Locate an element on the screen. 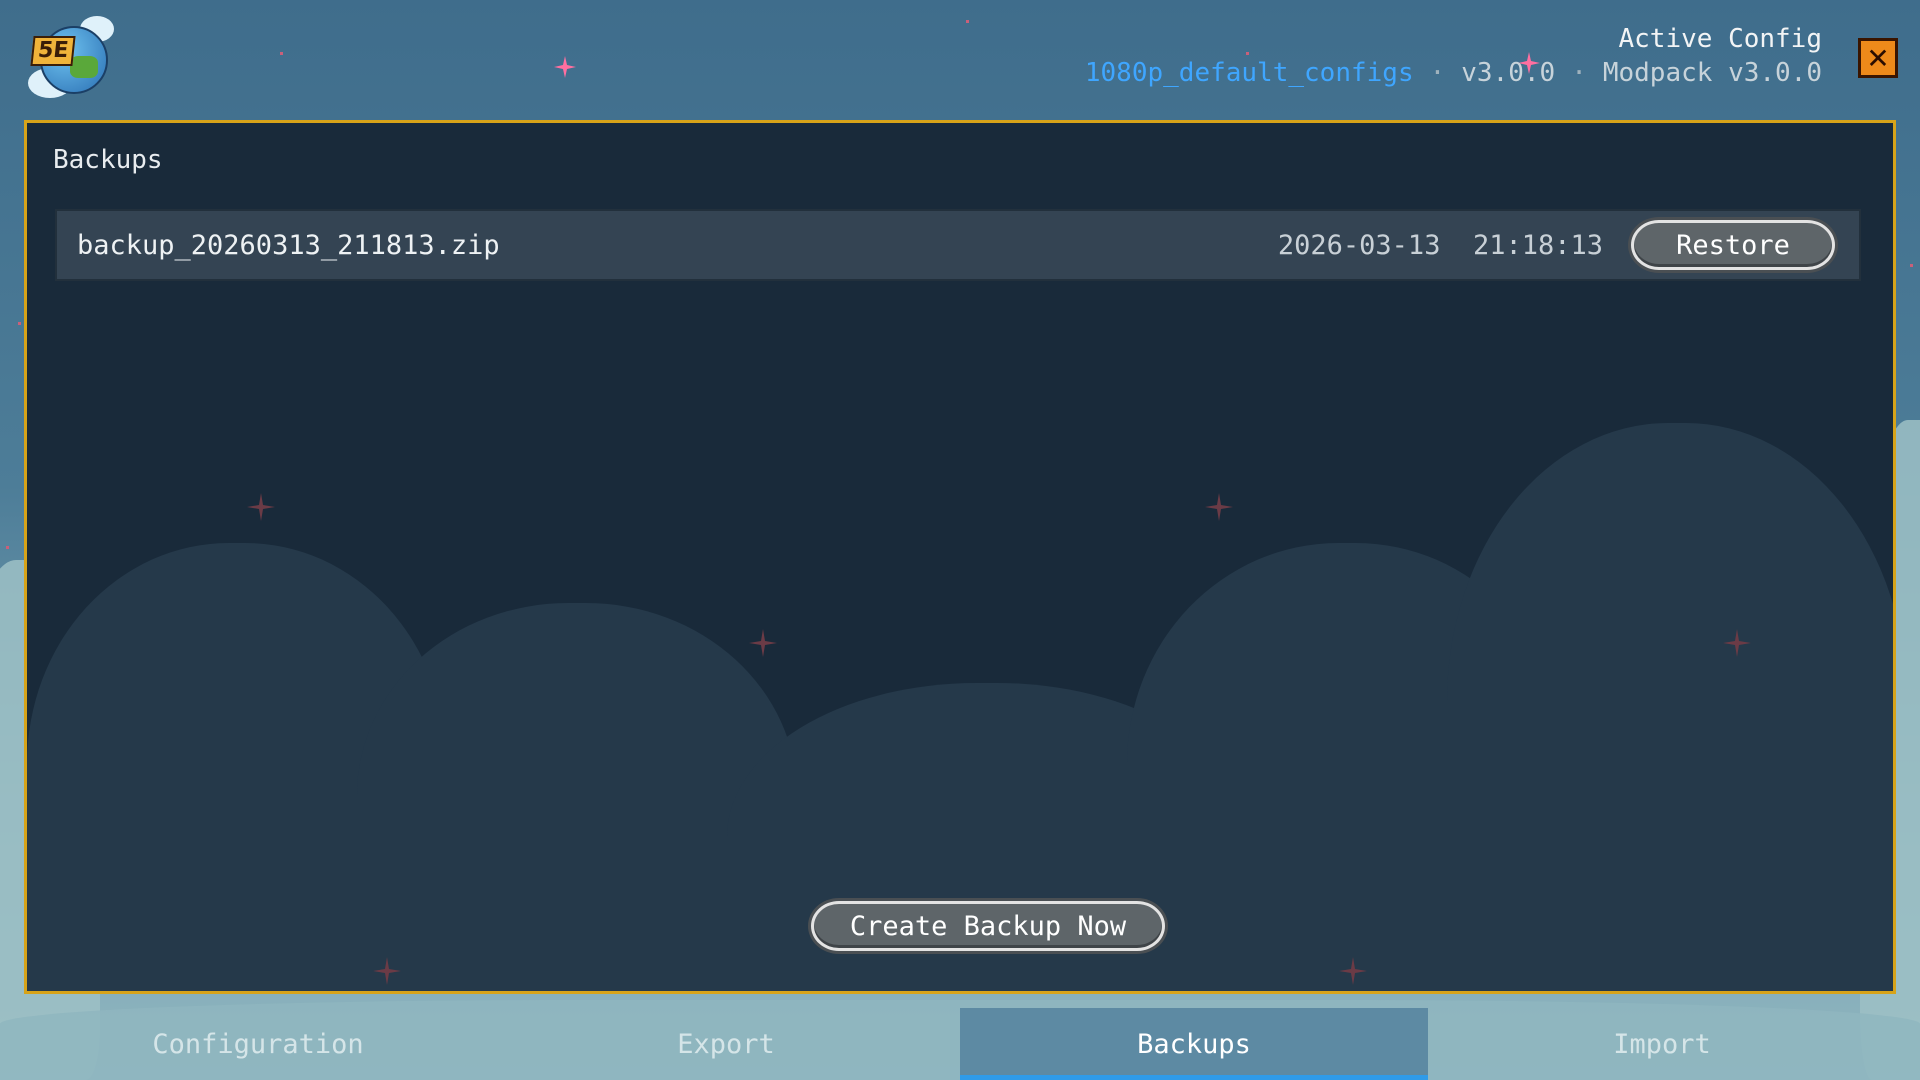  restore-button: Restore is located at coordinates (1733, 245).